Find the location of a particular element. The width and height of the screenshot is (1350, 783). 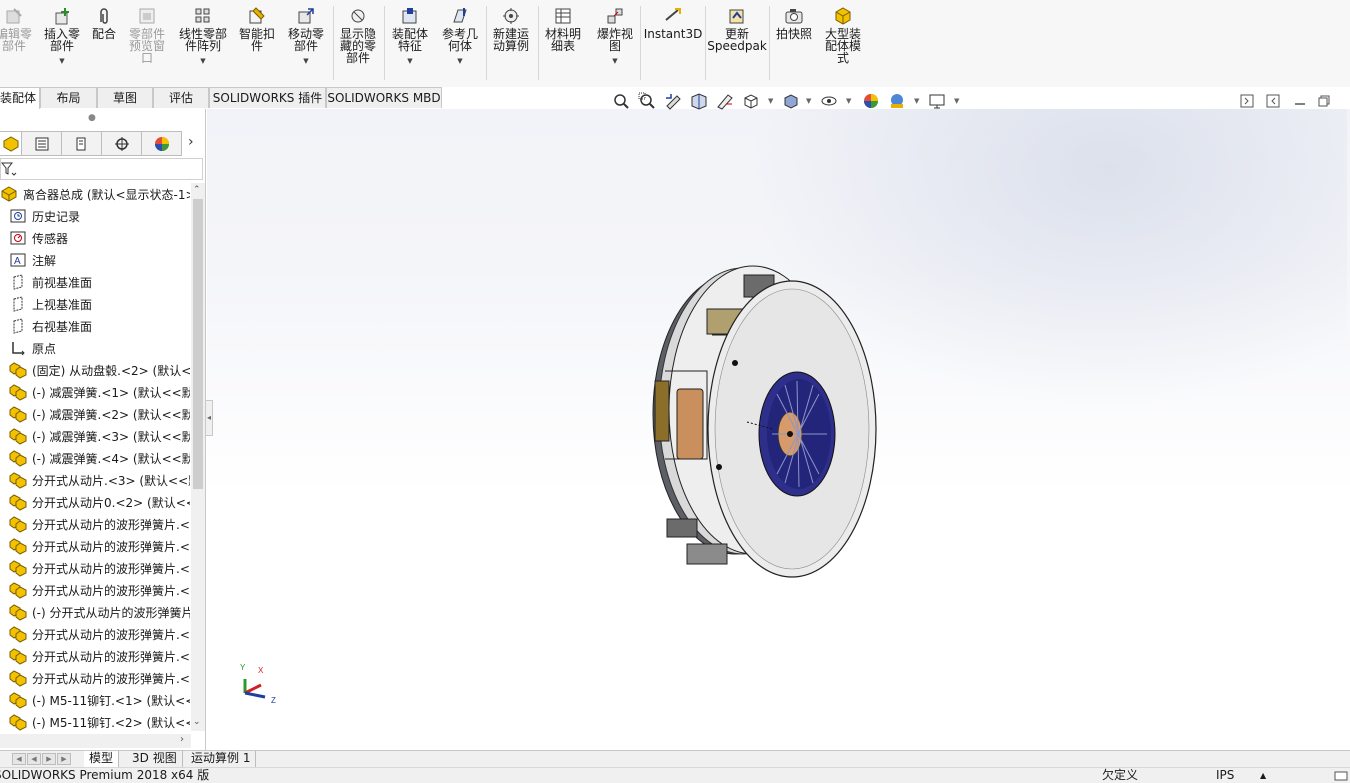

maximize-pane-icon is located at coordinates (1273, 101).